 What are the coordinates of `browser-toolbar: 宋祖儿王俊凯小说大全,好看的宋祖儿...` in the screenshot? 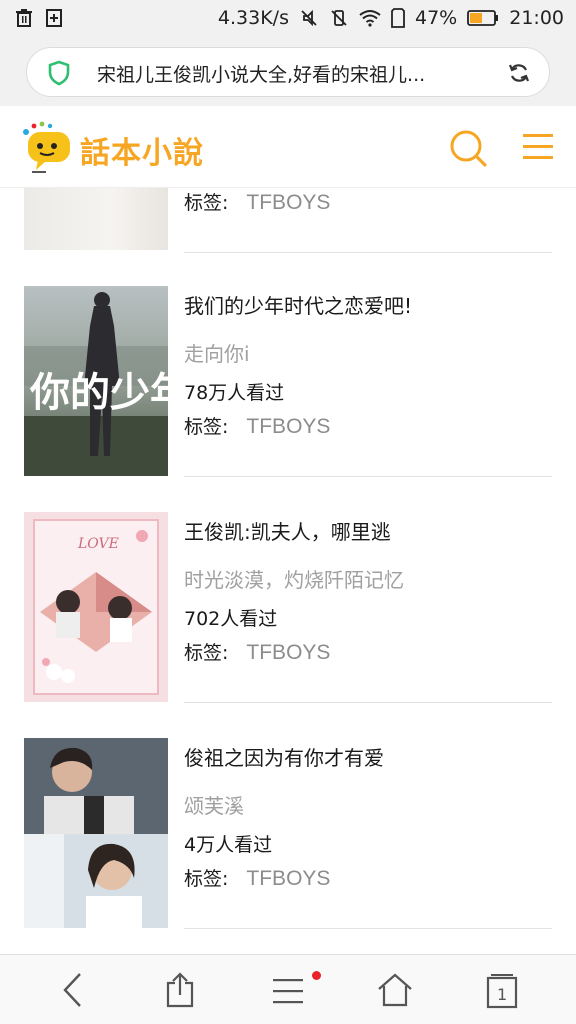 It's located at (288, 72).